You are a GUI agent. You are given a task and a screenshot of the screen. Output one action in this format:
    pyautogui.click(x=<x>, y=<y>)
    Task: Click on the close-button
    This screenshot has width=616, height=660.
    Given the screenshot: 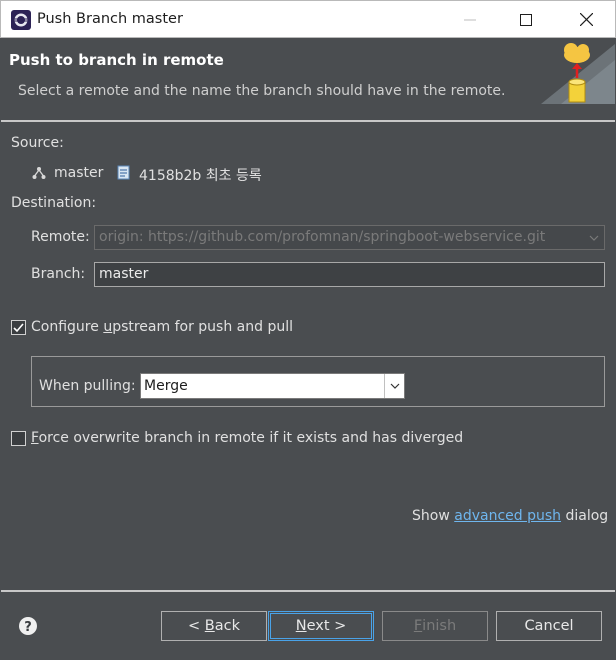 What is the action you would take?
    pyautogui.click(x=586, y=19)
    